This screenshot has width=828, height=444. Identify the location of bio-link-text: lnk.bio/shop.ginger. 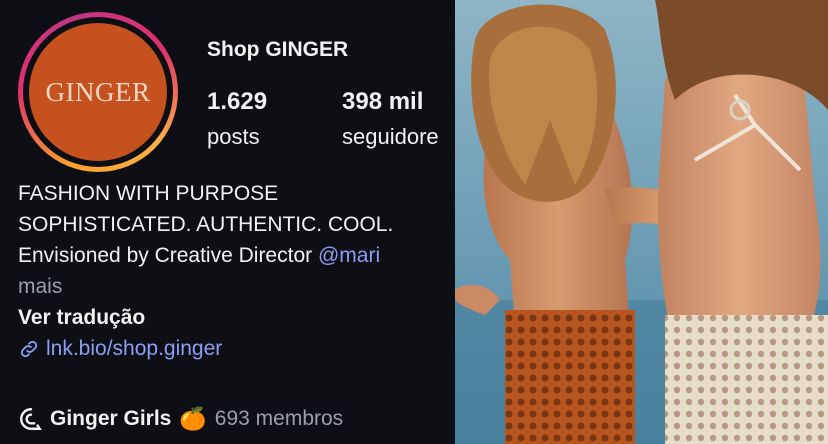
(134, 348).